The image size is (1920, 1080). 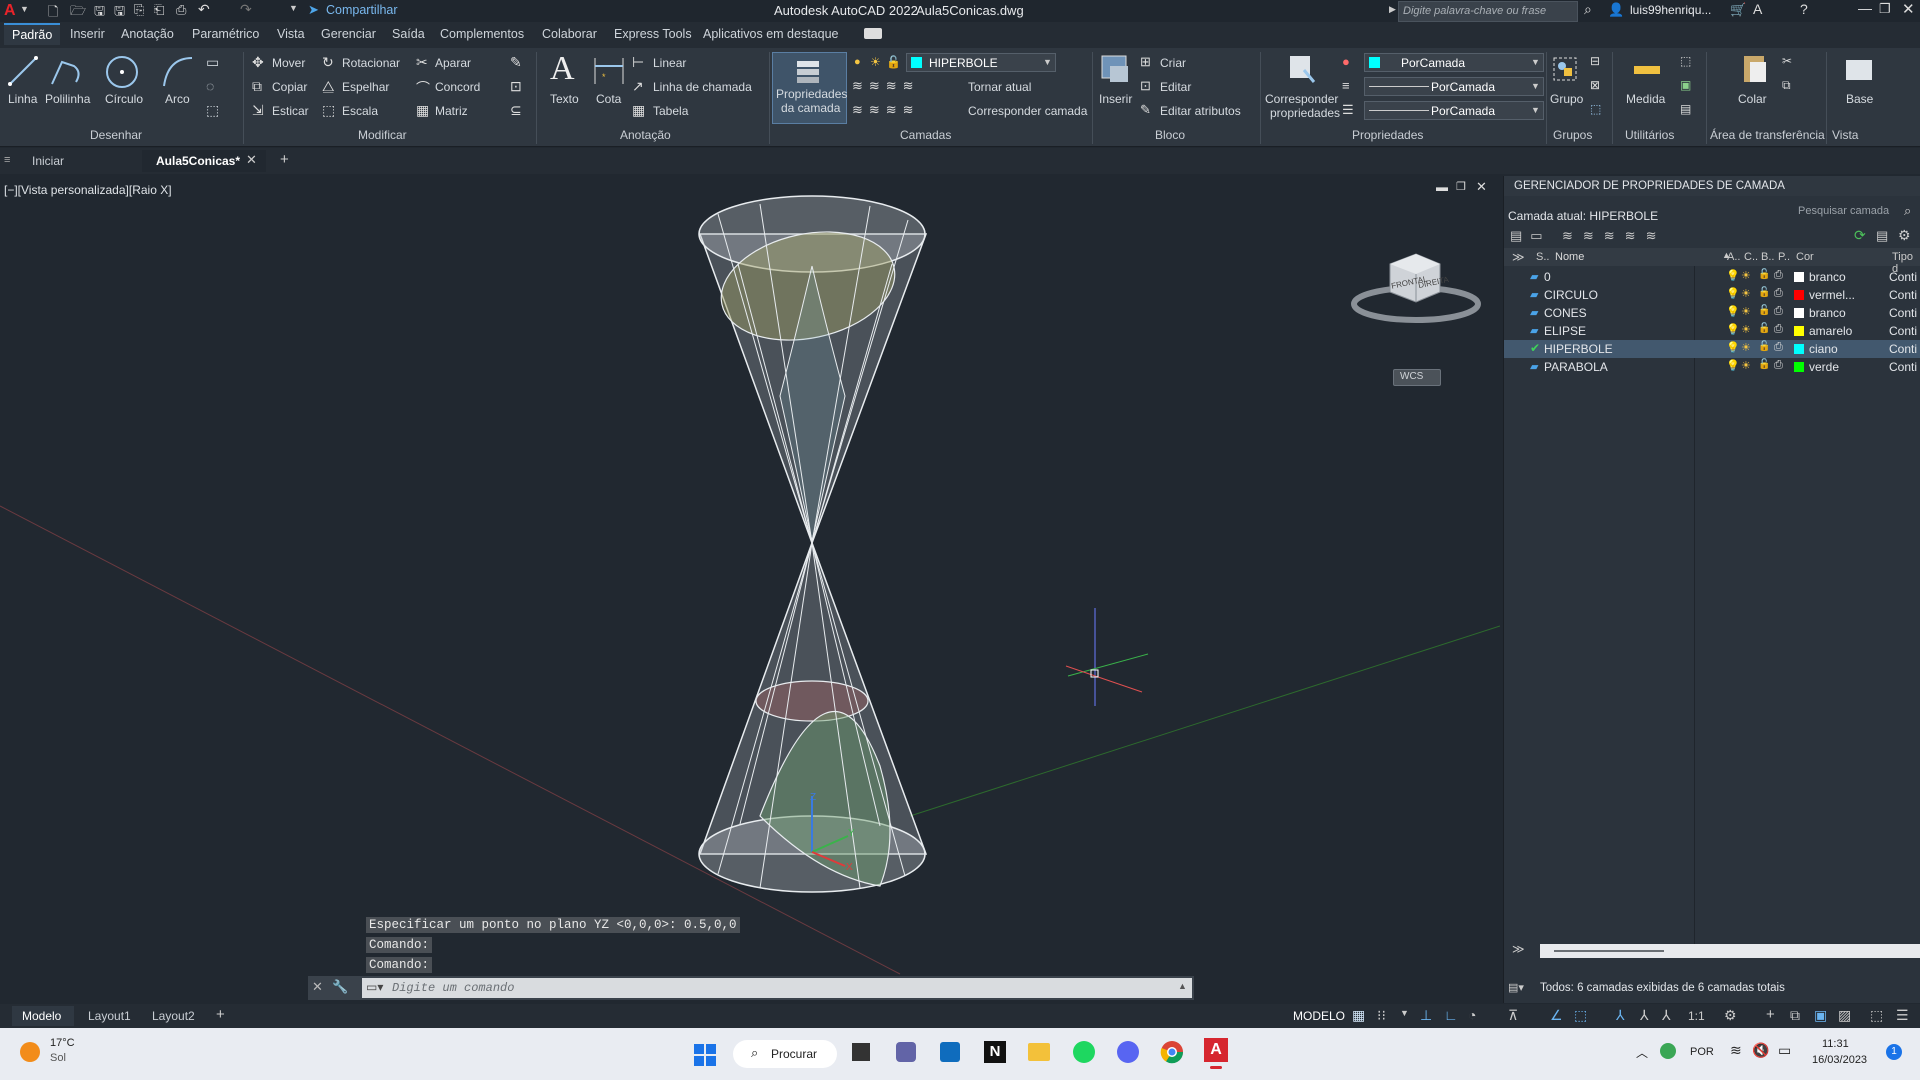 What do you see at coordinates (1685, 109) in the screenshot?
I see `calculator-icon: ▤` at bounding box center [1685, 109].